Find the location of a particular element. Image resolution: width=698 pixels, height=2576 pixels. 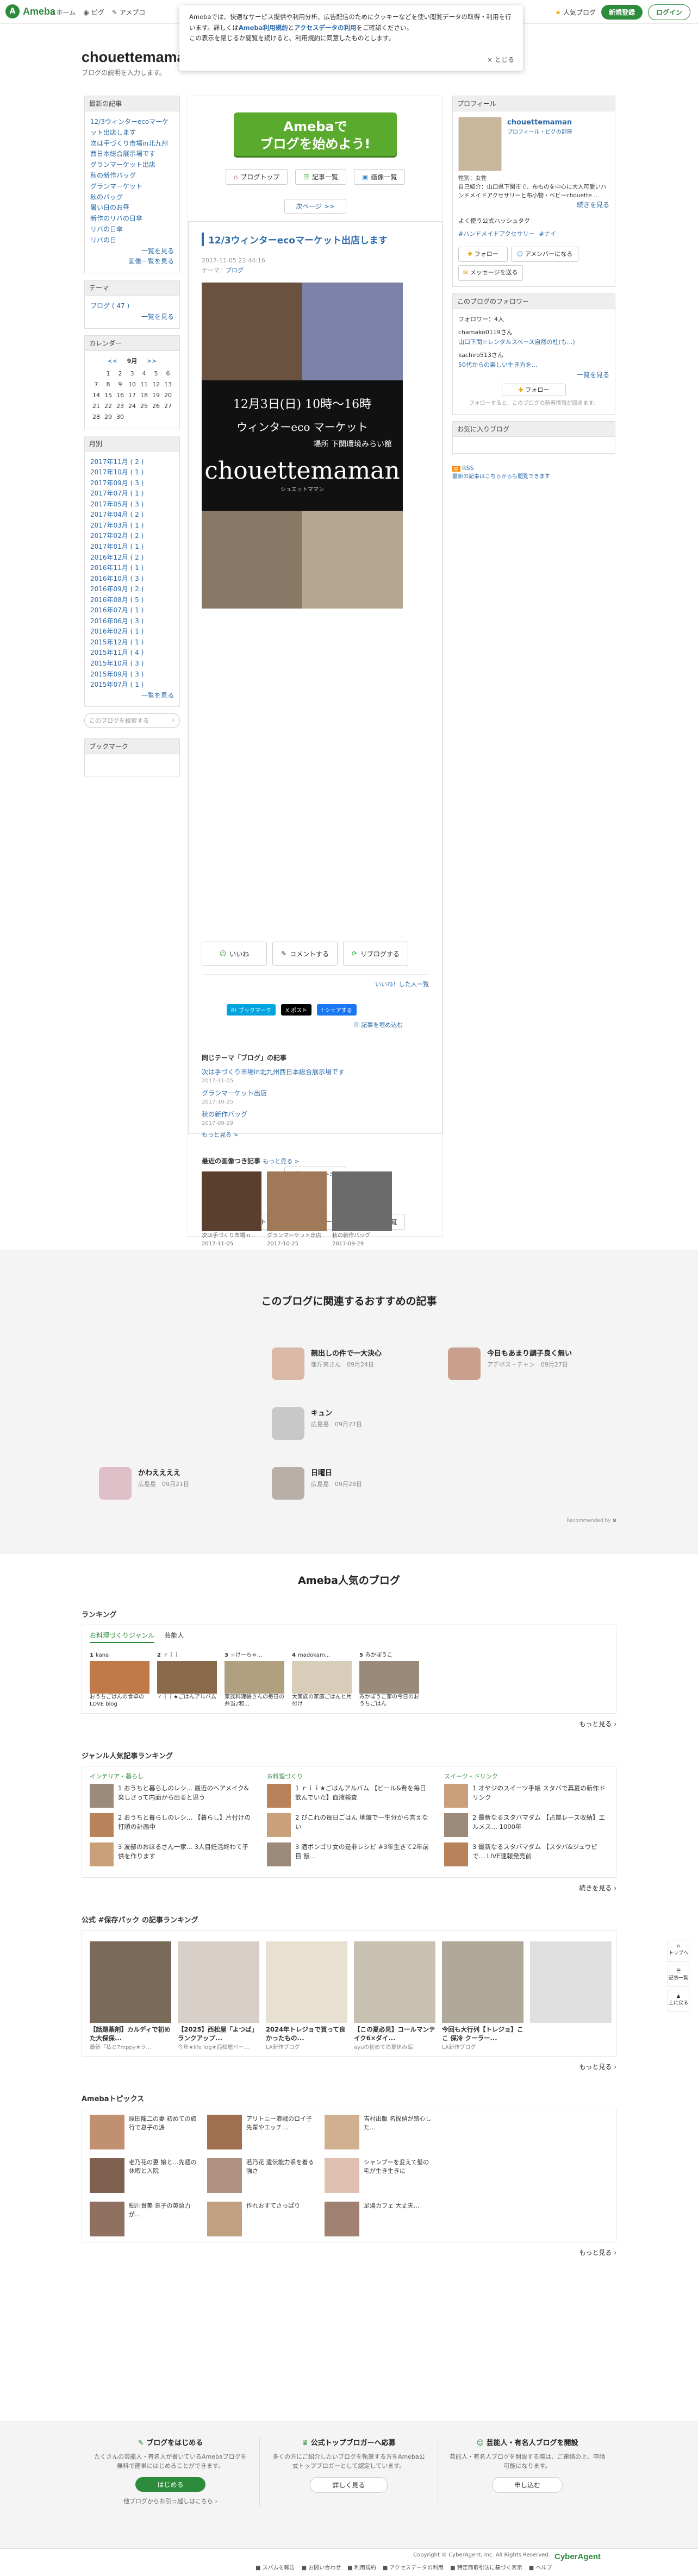

profile-name: chouettemaman is located at coordinates (539, 122).